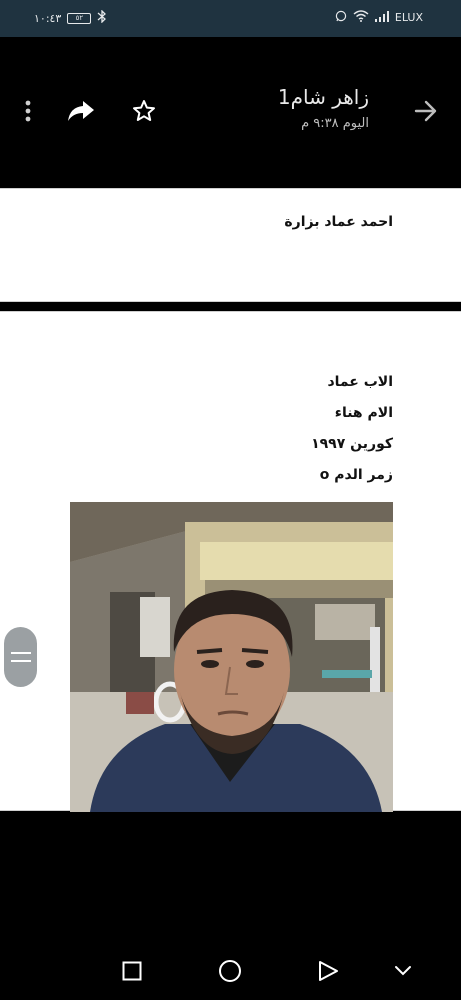 The height and width of the screenshot is (1000, 461). I want to click on bluetooth-icon, so click(102, 17).